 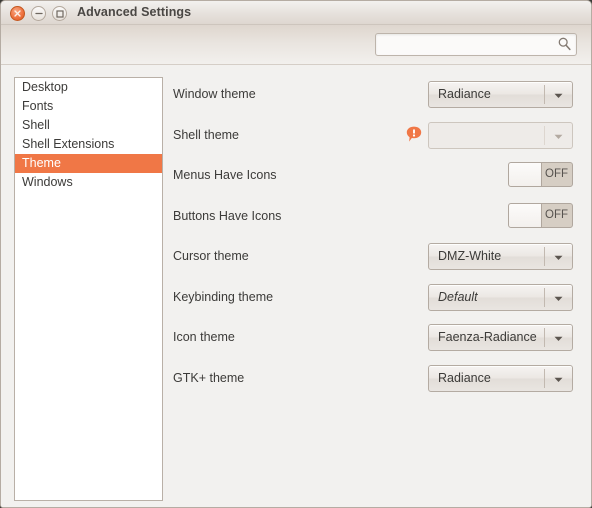 What do you see at coordinates (38, 106) in the screenshot?
I see `sidebar-item-label: Fonts` at bounding box center [38, 106].